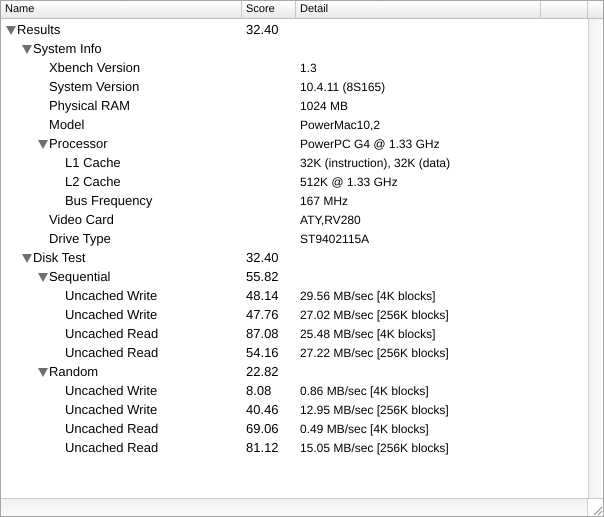 The image size is (604, 517). What do you see at coordinates (67, 48) in the screenshot?
I see `row-name: System Info` at bounding box center [67, 48].